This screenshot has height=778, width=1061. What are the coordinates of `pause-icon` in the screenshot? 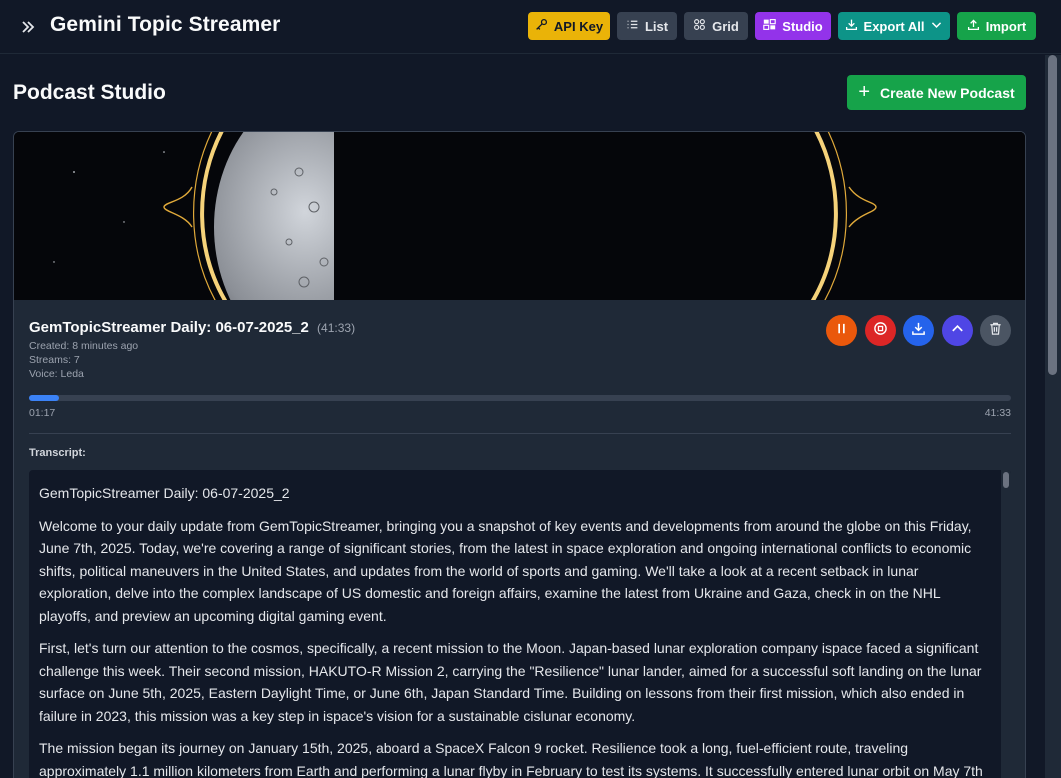 It's located at (841, 331).